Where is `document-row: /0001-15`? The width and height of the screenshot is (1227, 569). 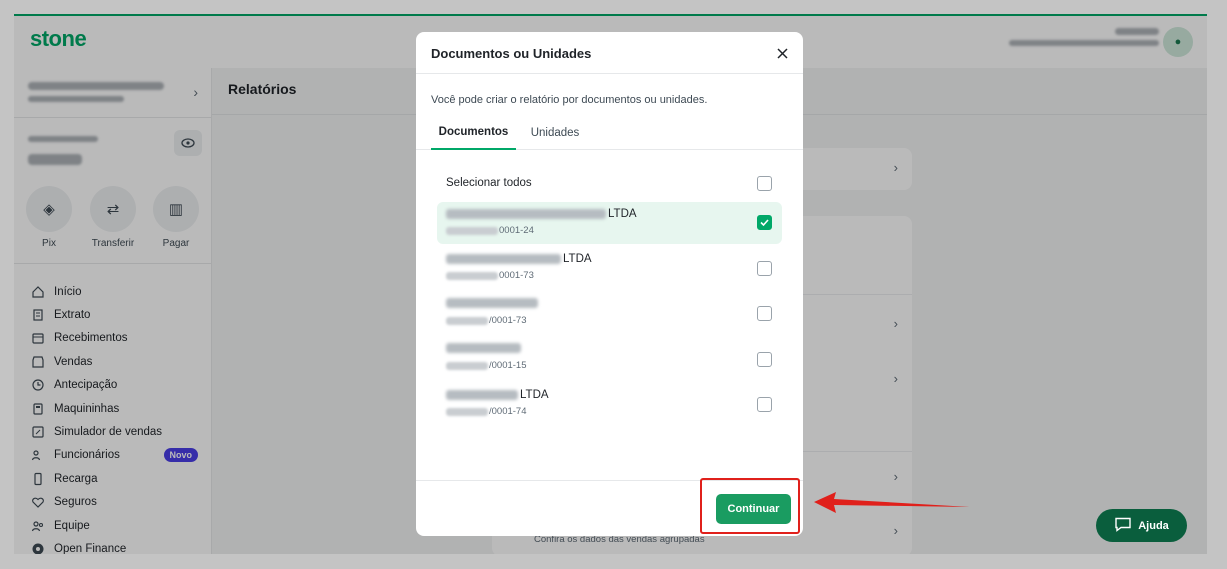 document-row: /0001-15 is located at coordinates (609, 358).